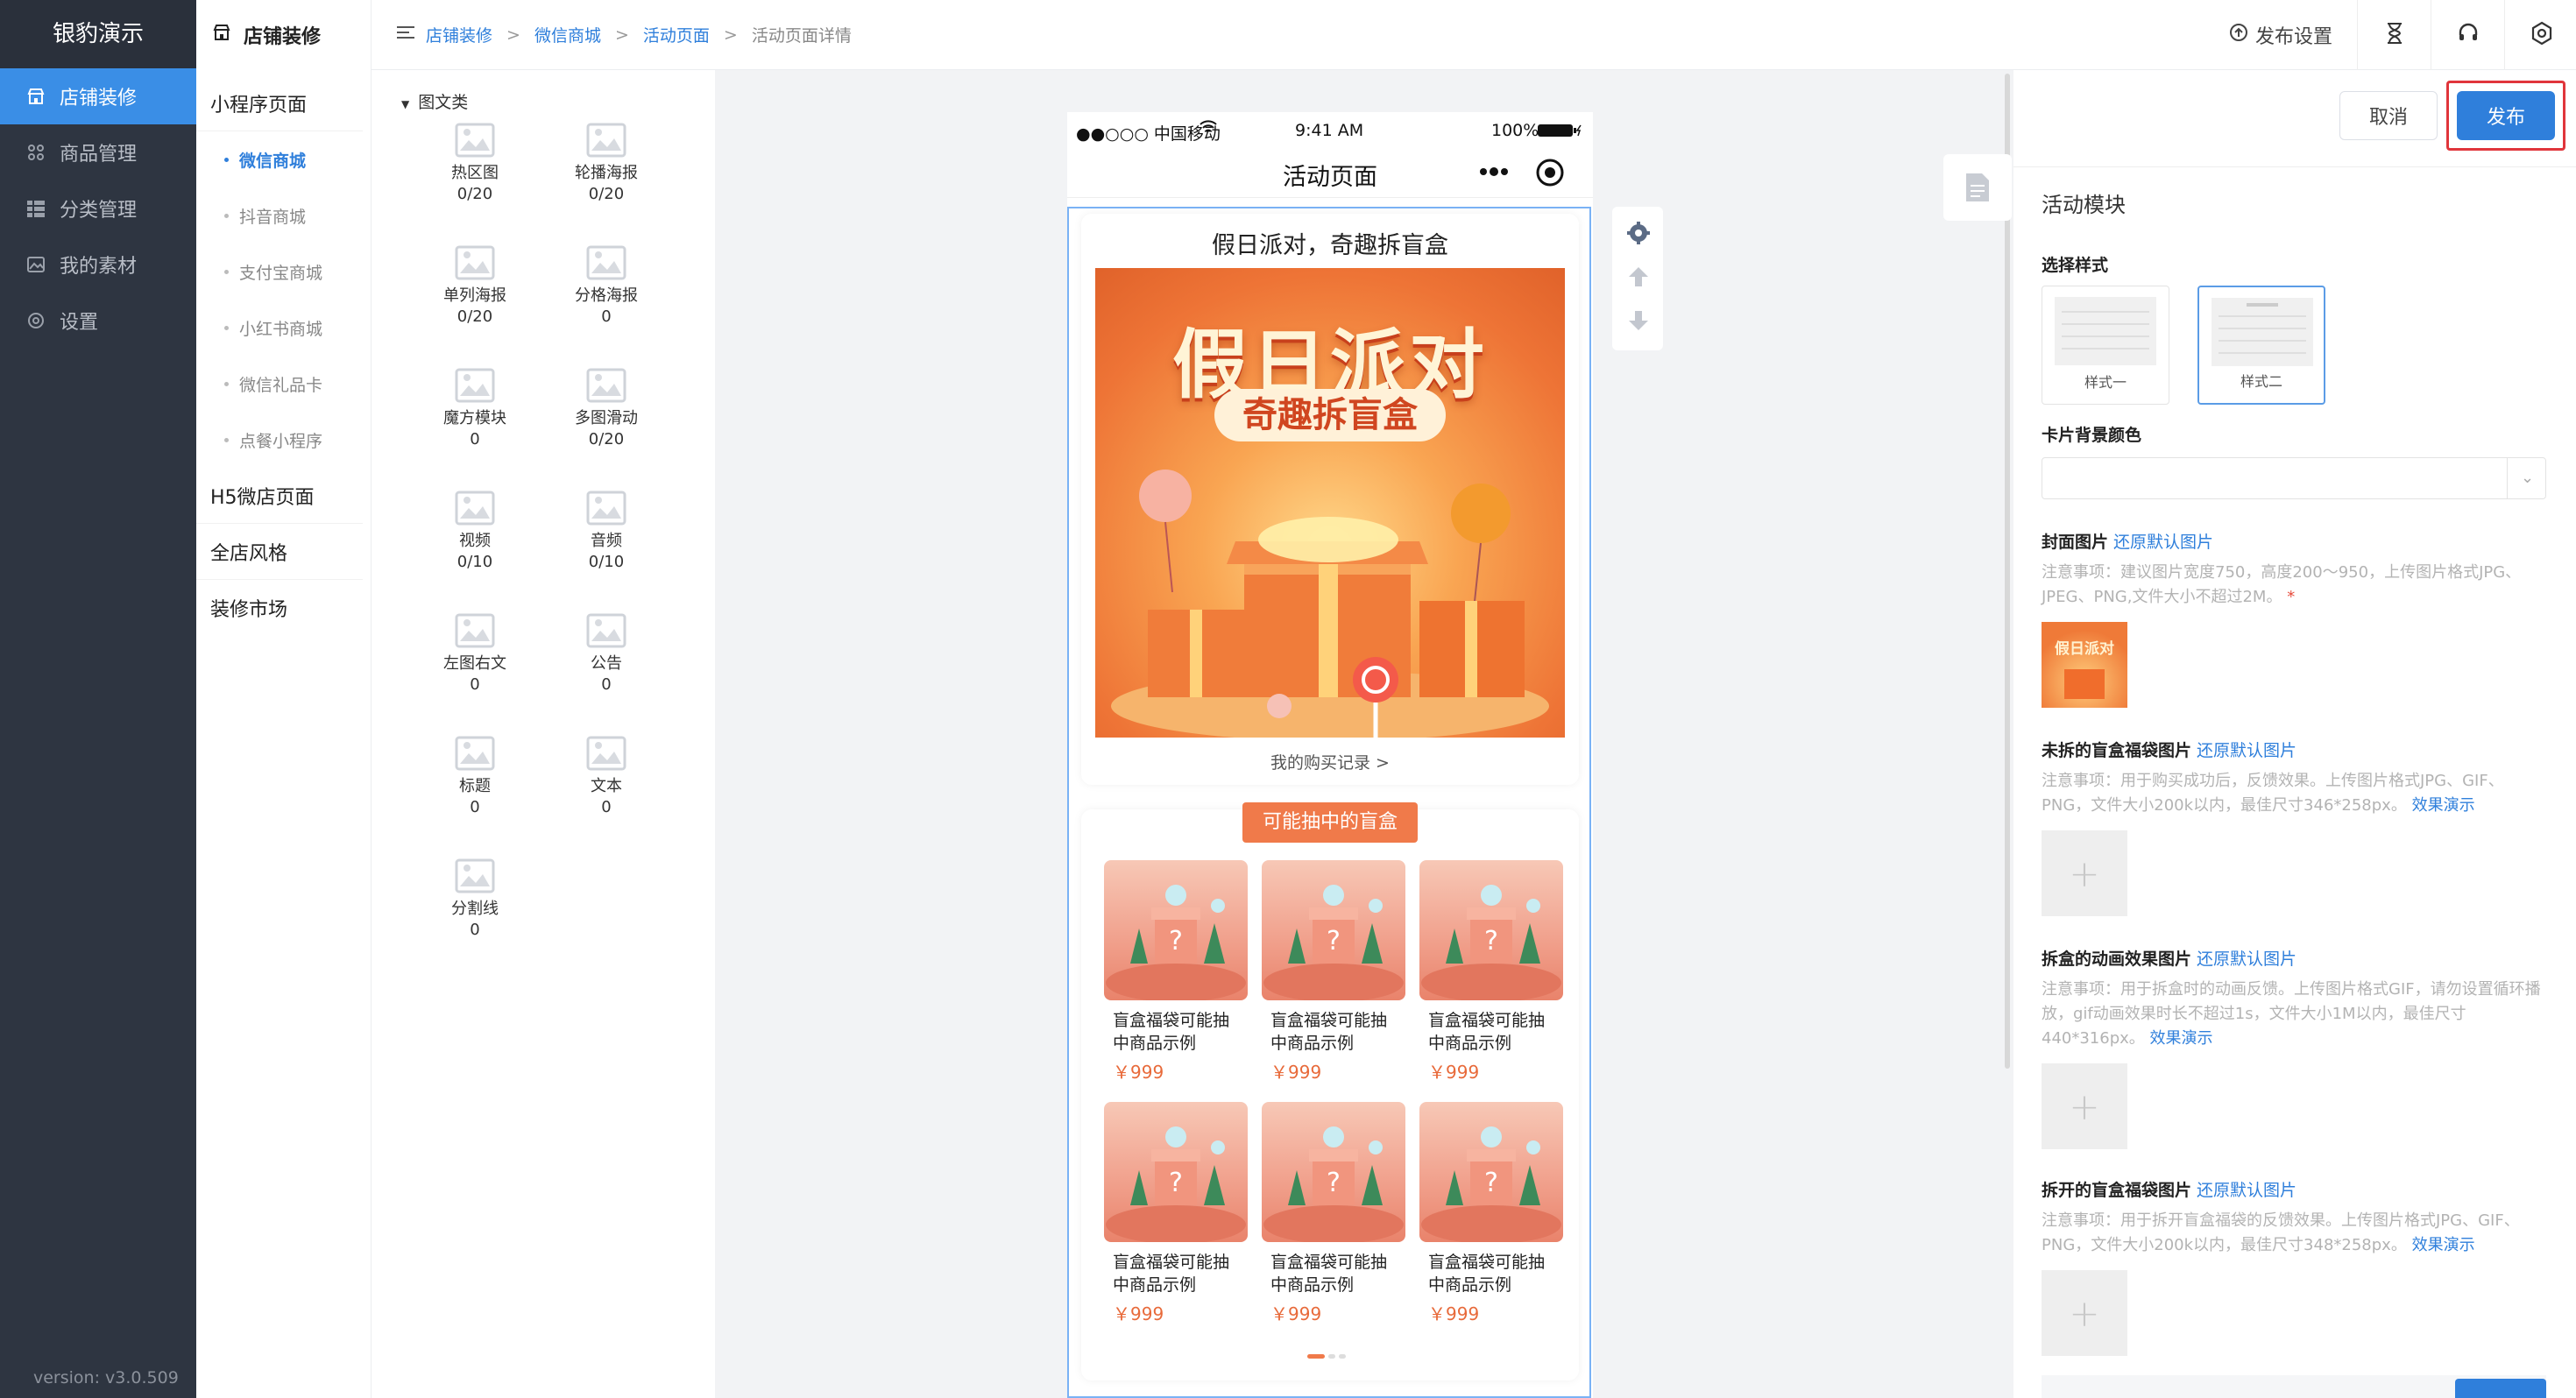 Image resolution: width=2576 pixels, height=1398 pixels. I want to click on arrow-up-icon, so click(1638, 279).